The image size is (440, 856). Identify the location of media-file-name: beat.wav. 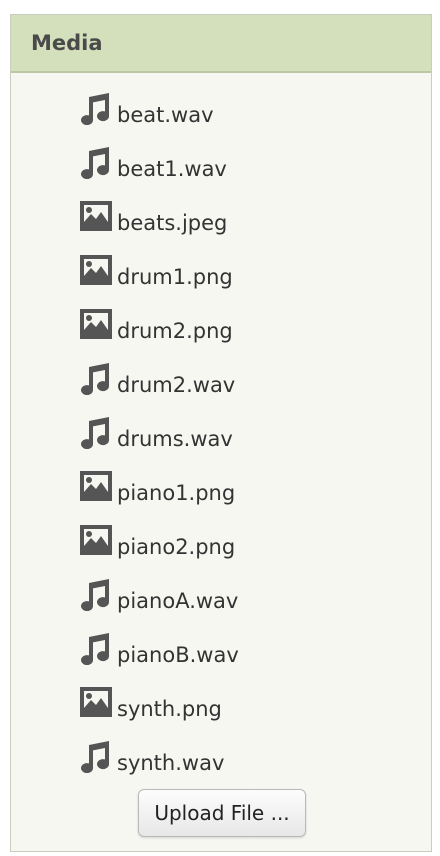
(165, 115).